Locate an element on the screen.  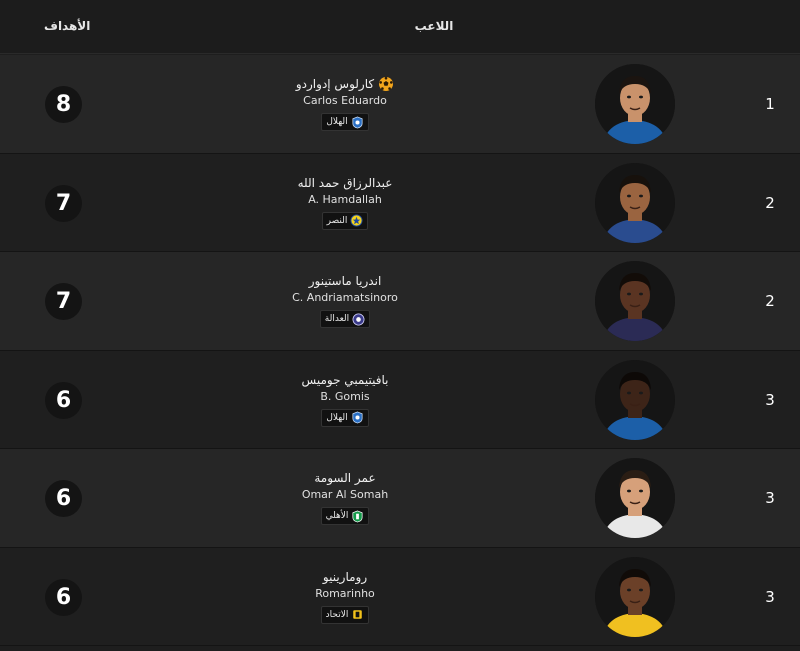
alittihad-crest-icon is located at coordinates (357, 614).